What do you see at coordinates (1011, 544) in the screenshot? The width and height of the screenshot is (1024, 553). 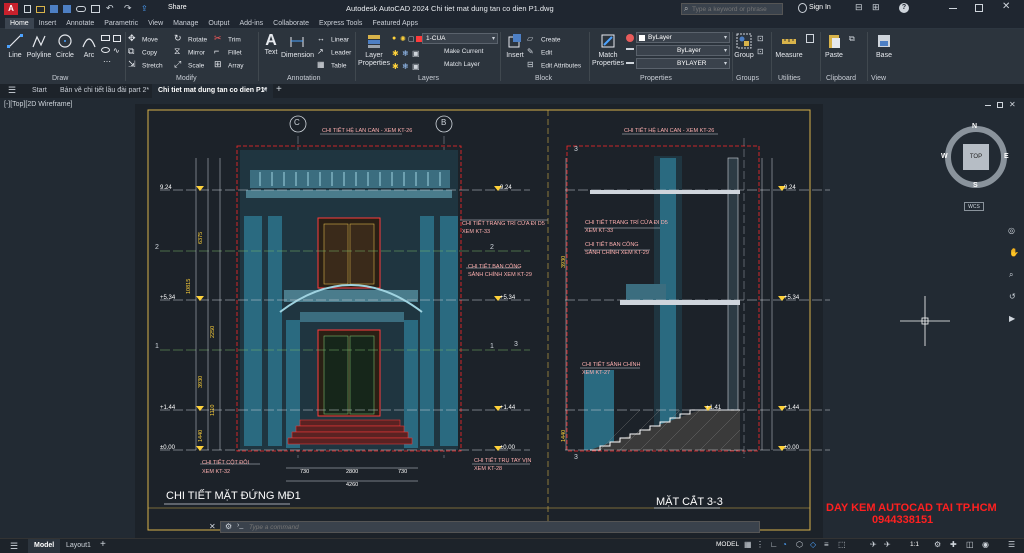 I see `customize-icon: ☰` at bounding box center [1011, 544].